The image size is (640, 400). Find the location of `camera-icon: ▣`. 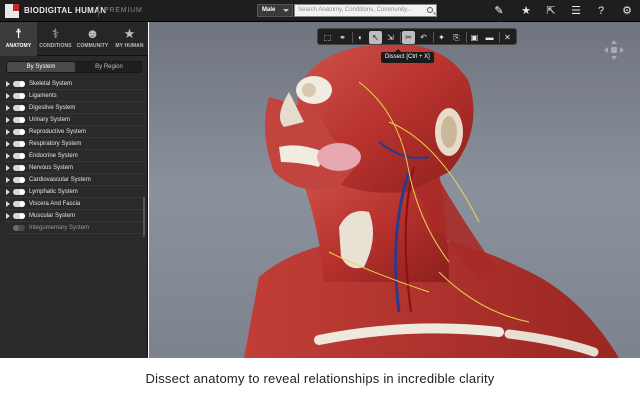

camera-icon: ▣ is located at coordinates (474, 37).